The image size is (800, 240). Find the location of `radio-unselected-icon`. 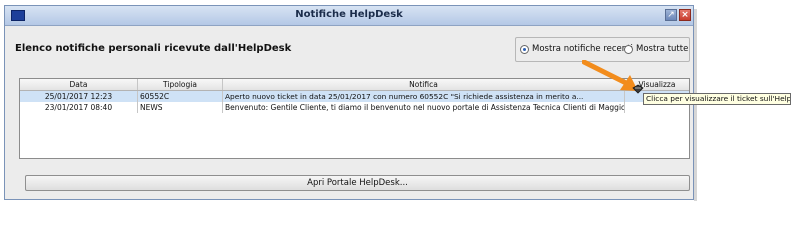

radio-unselected-icon is located at coordinates (628, 49).